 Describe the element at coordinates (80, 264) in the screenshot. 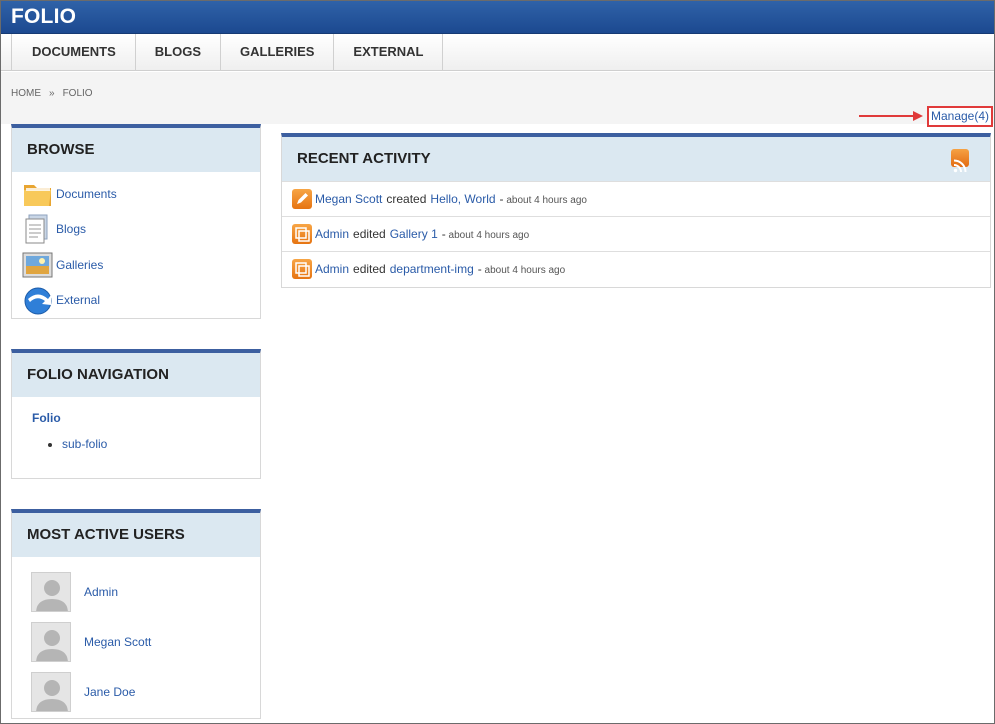

I see `browse-item-label: Galleries` at that location.